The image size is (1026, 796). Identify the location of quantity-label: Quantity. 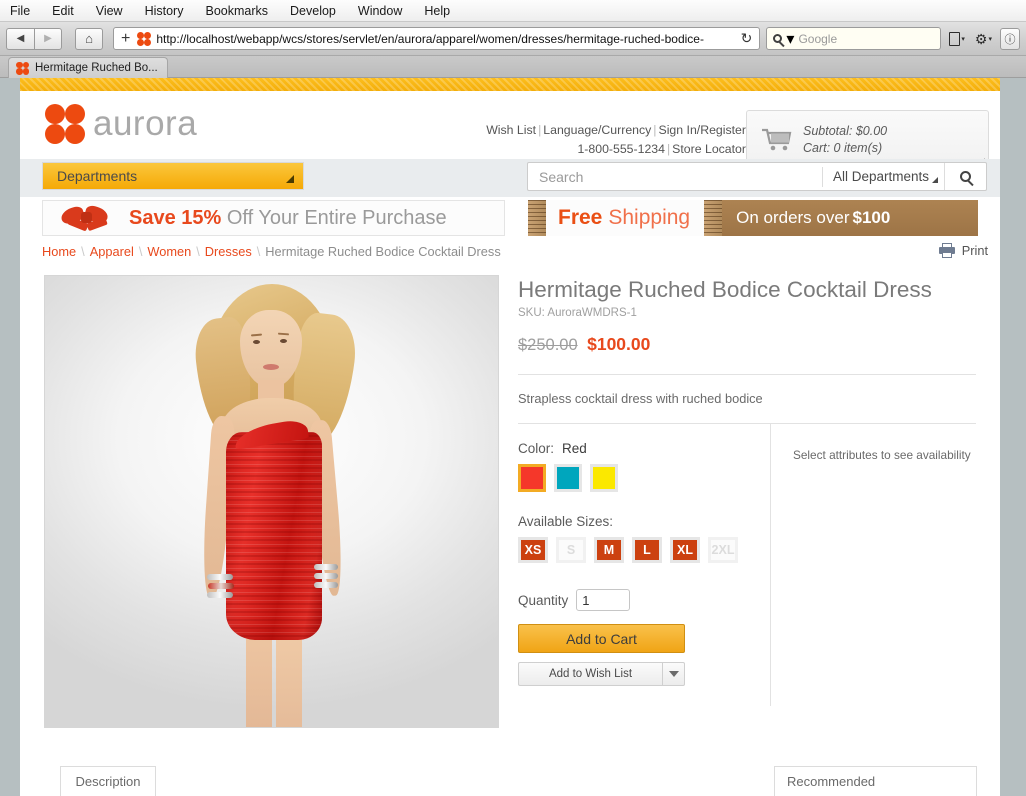
(543, 600).